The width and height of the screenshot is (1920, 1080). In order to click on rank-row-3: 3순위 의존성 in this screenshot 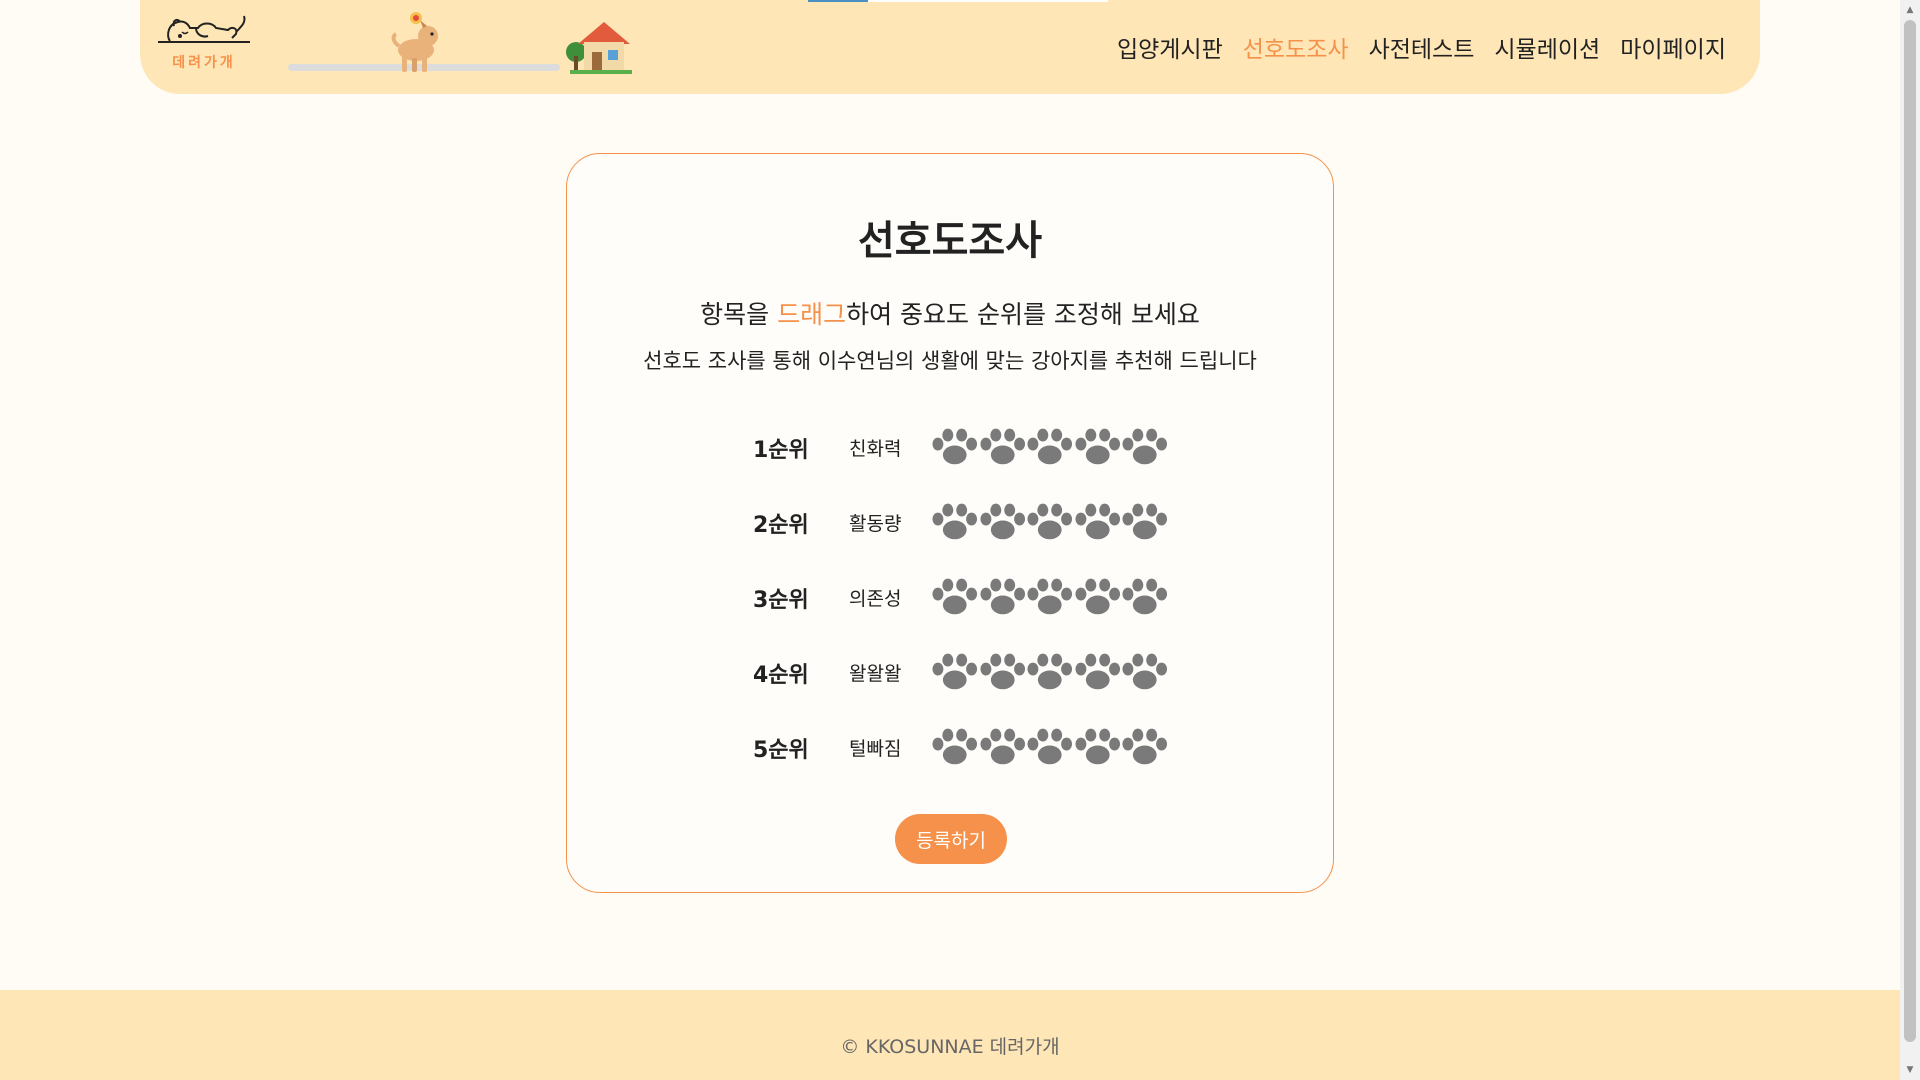, I will do `click(950, 596)`.